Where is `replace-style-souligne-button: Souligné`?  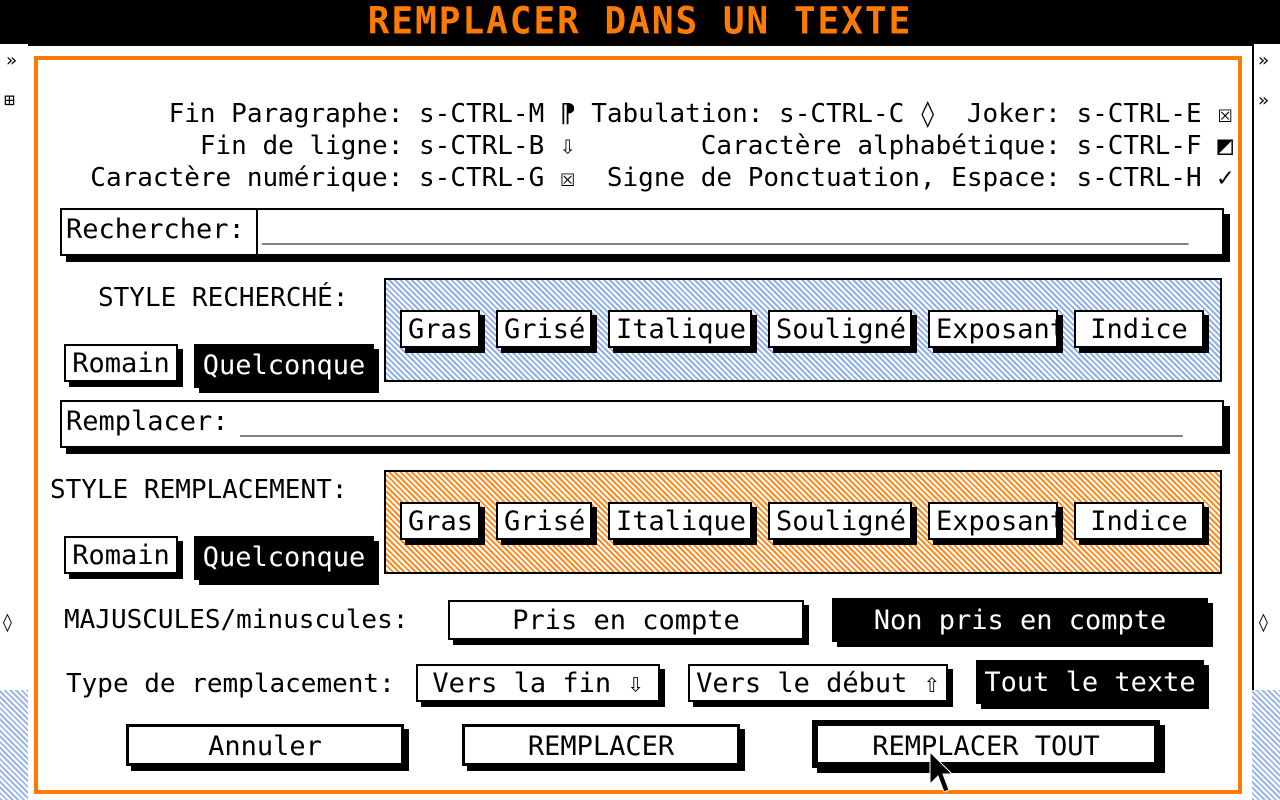 replace-style-souligne-button: Souligné is located at coordinates (840, 521).